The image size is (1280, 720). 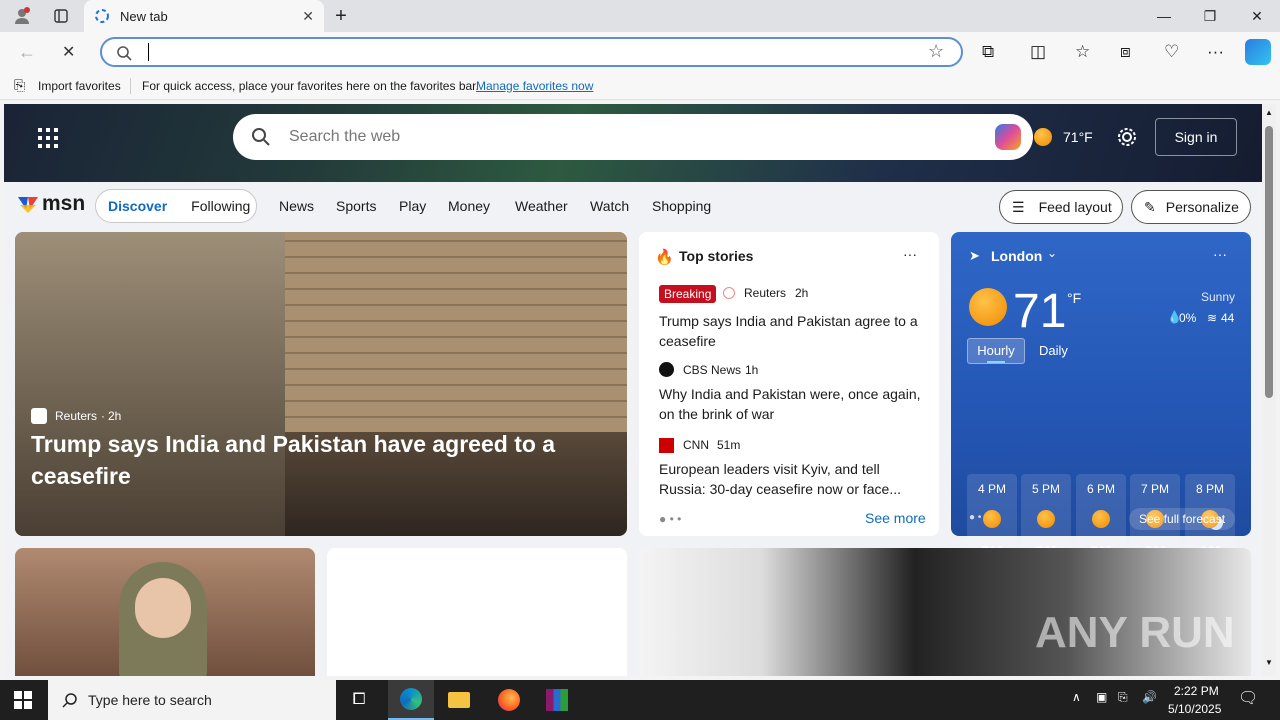 I want to click on browser-essentials-icon: ♡, so click(x=1171, y=52).